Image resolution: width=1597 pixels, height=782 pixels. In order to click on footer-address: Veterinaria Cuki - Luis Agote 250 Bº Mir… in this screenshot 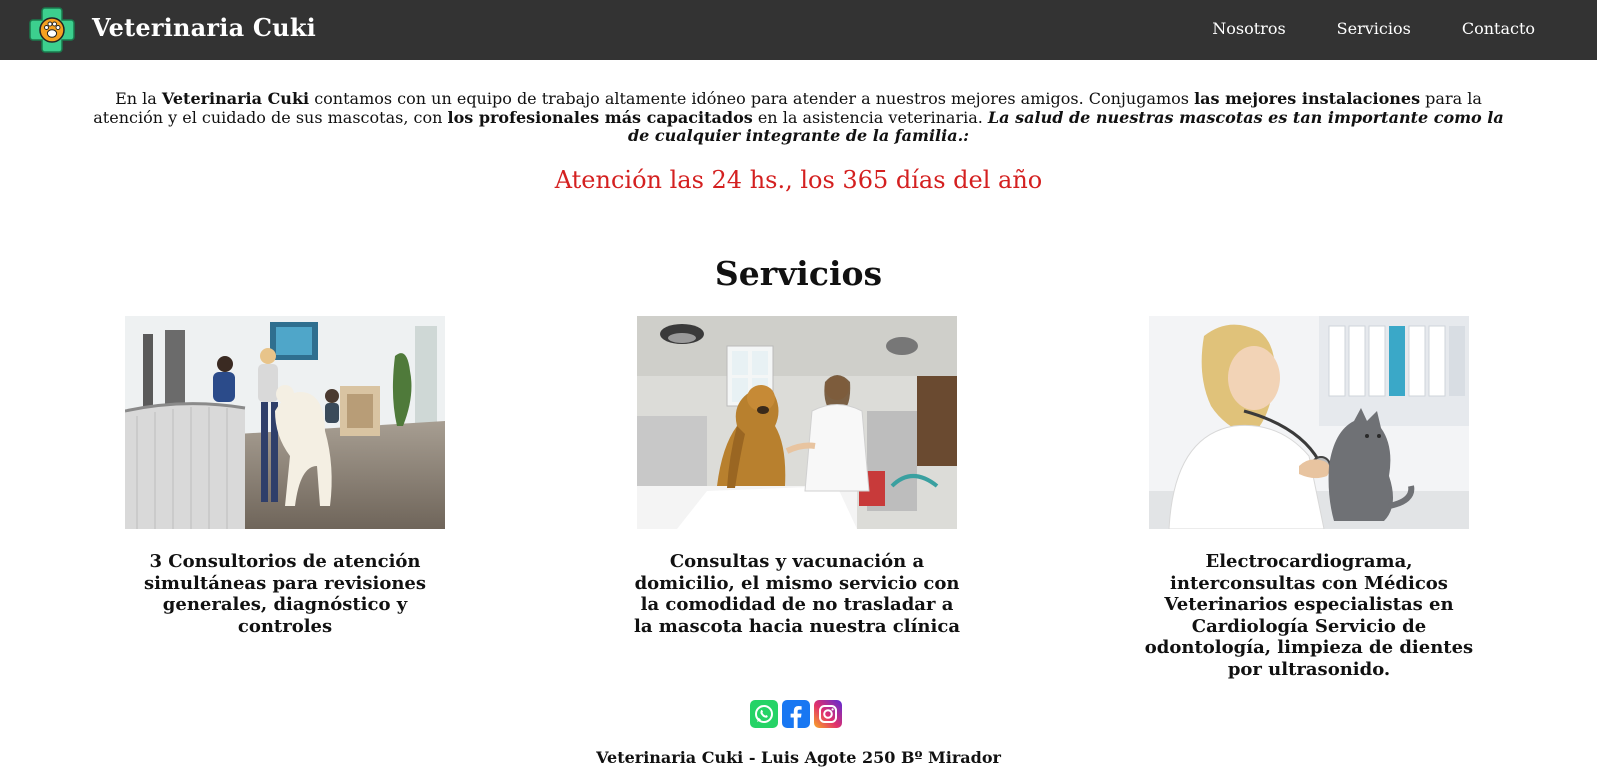, I will do `click(798, 757)`.